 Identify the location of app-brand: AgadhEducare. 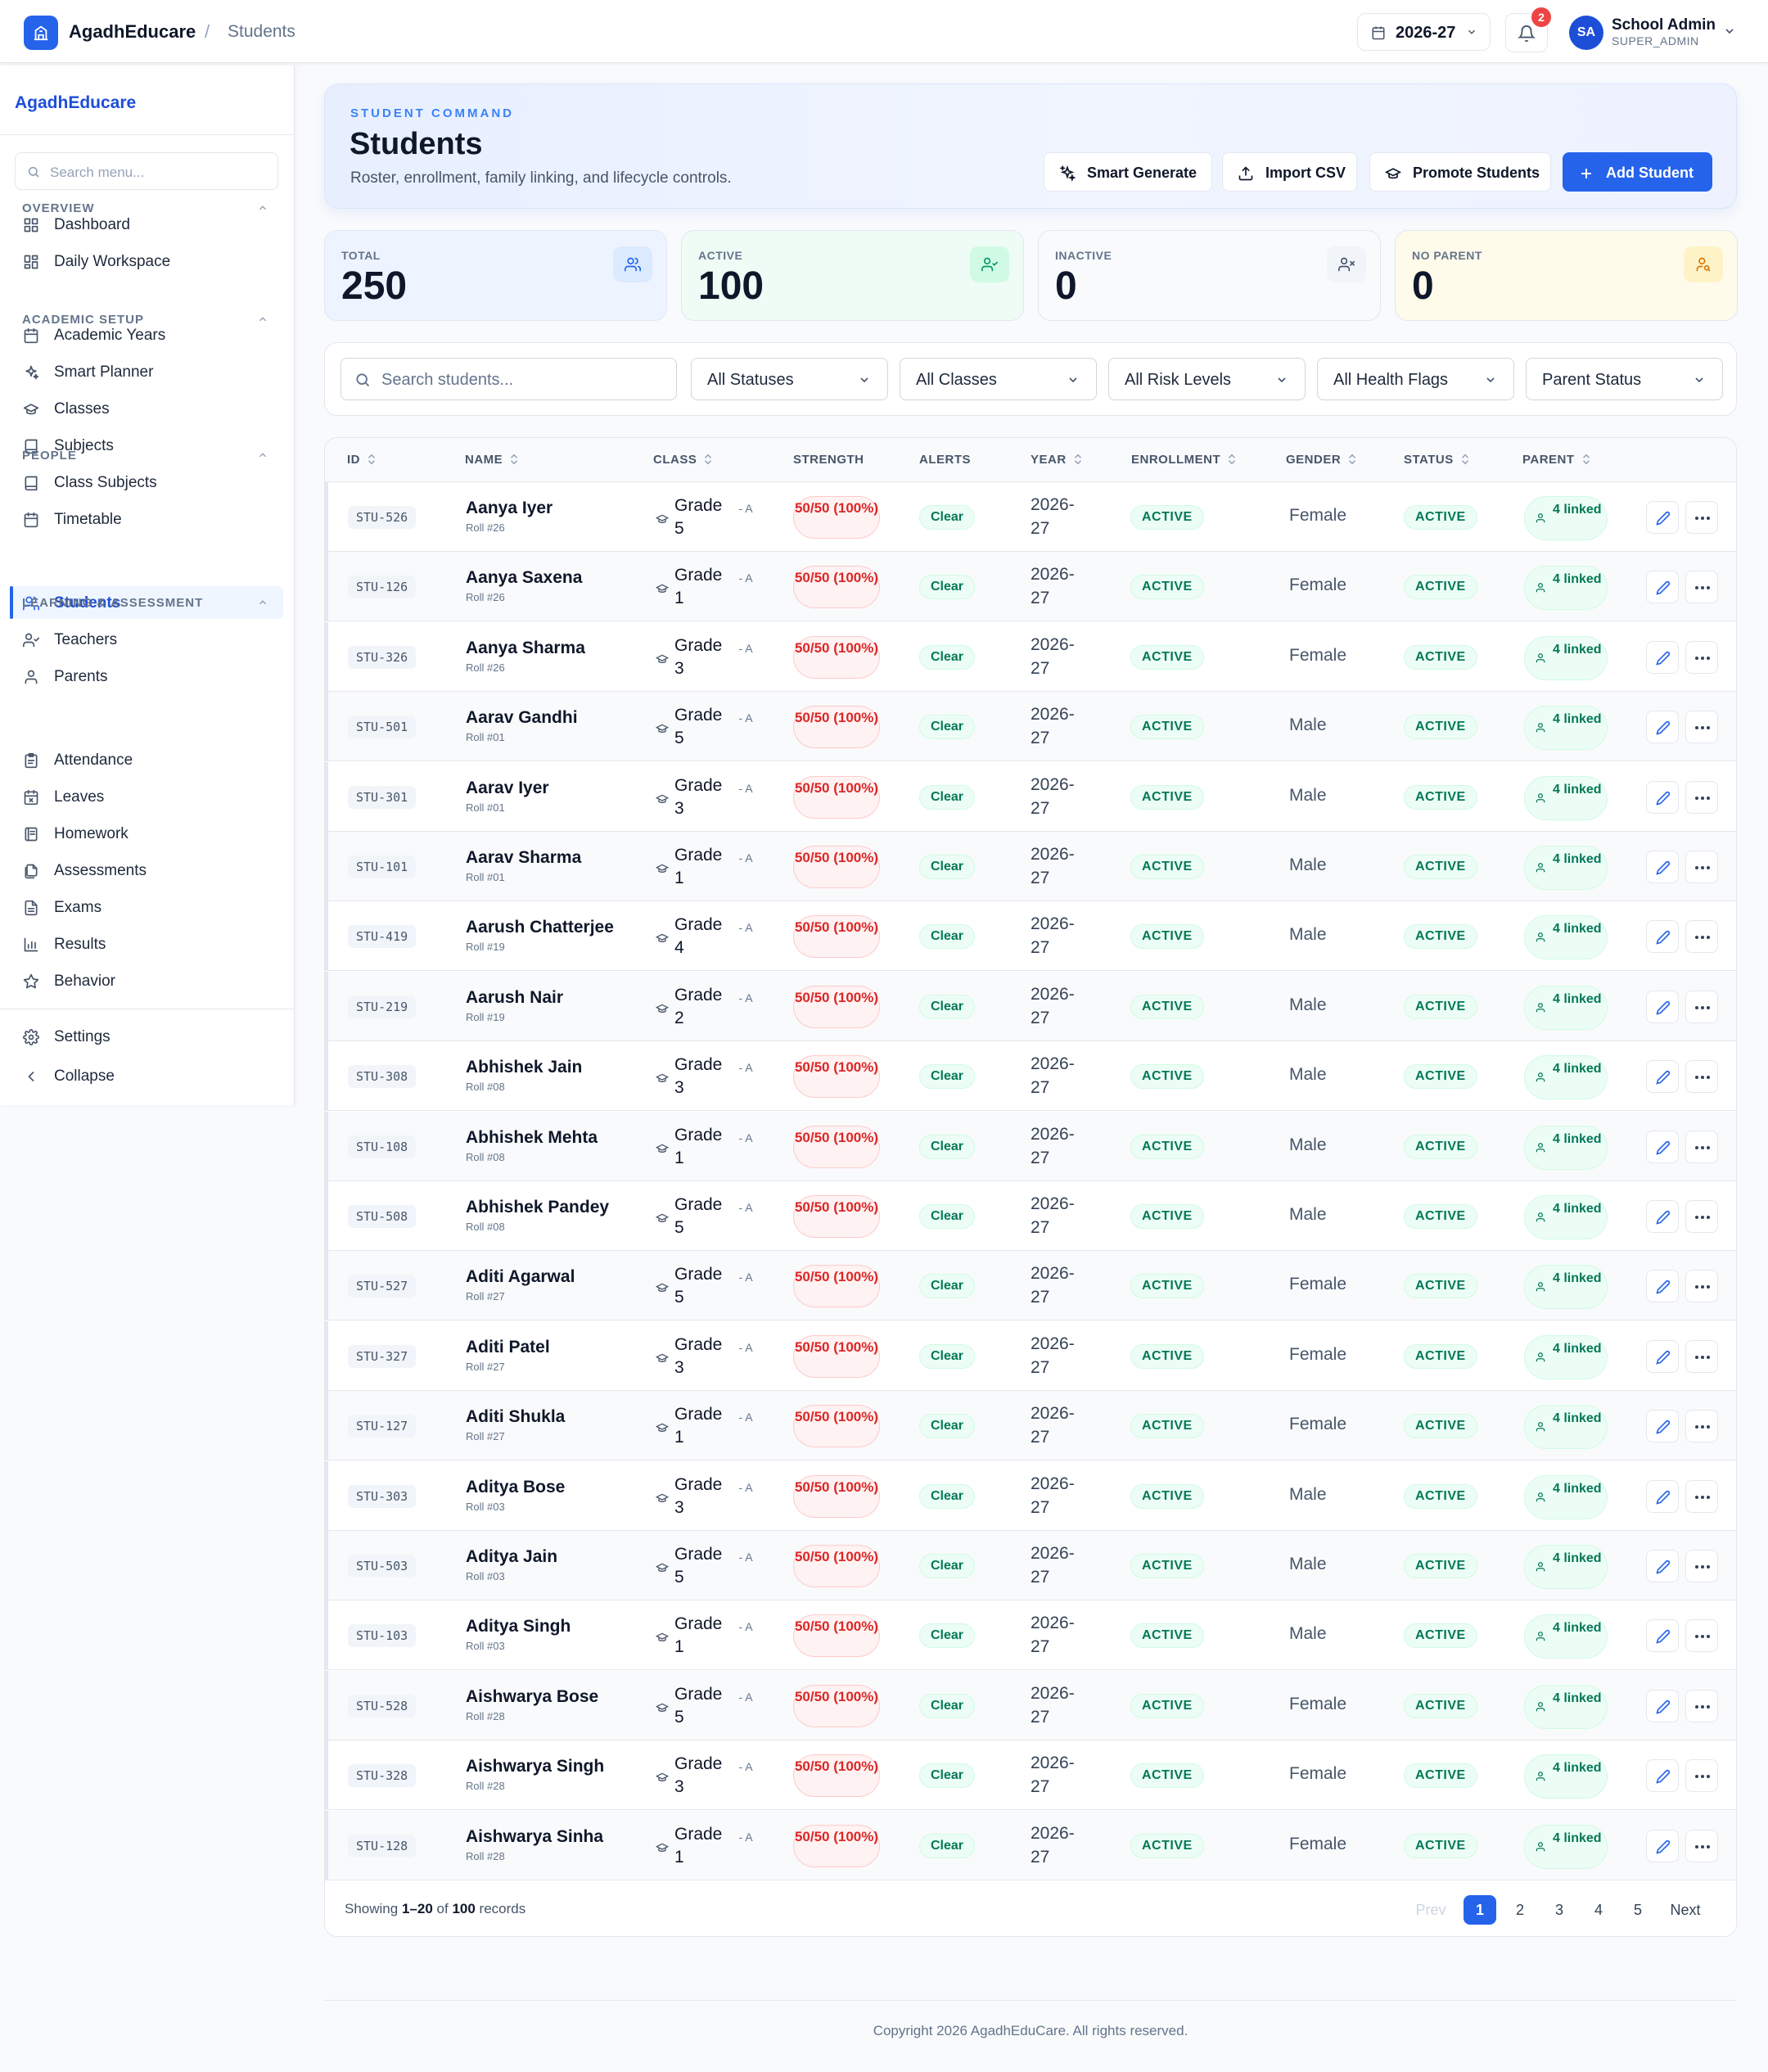
(132, 32).